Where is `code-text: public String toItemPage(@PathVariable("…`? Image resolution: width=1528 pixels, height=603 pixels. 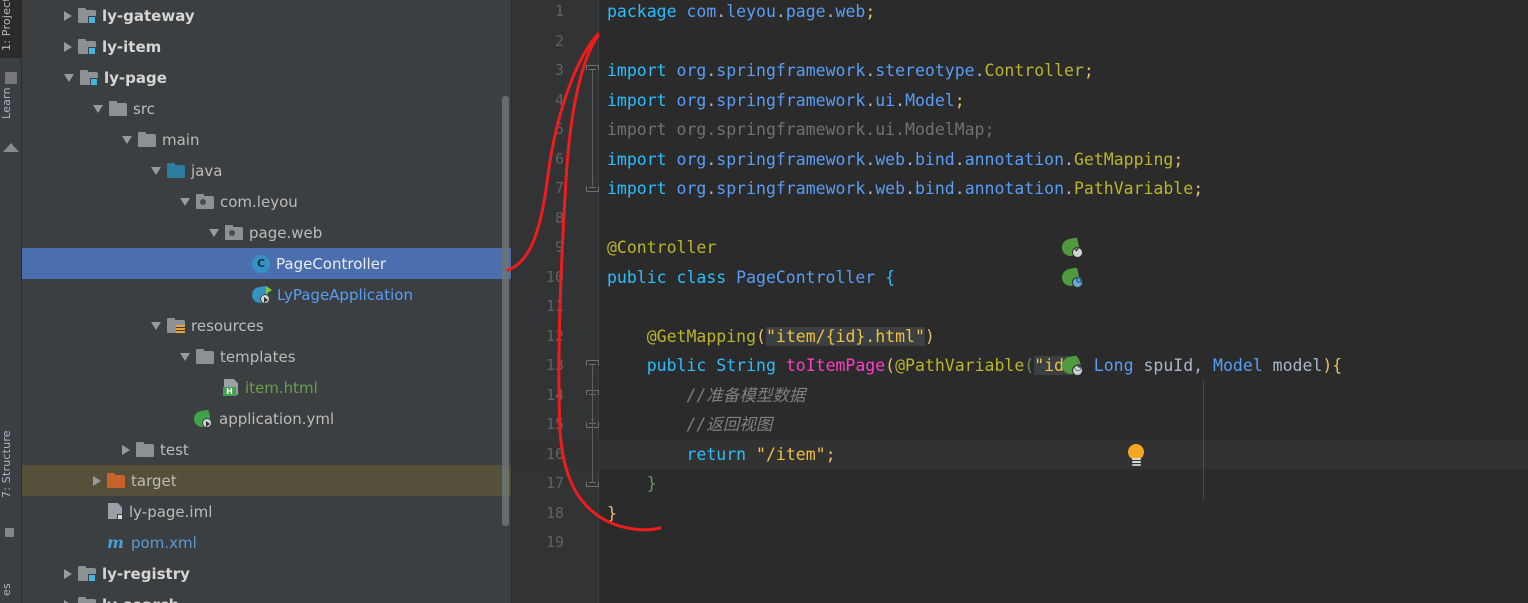
code-text: public String toItemPage(@PathVariable("… is located at coordinates (974, 366).